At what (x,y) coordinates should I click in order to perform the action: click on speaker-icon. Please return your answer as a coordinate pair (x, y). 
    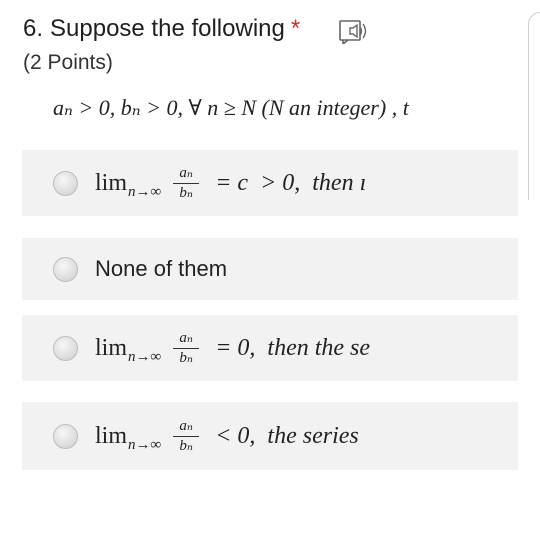
    Looking at the image, I should click on (355, 31).